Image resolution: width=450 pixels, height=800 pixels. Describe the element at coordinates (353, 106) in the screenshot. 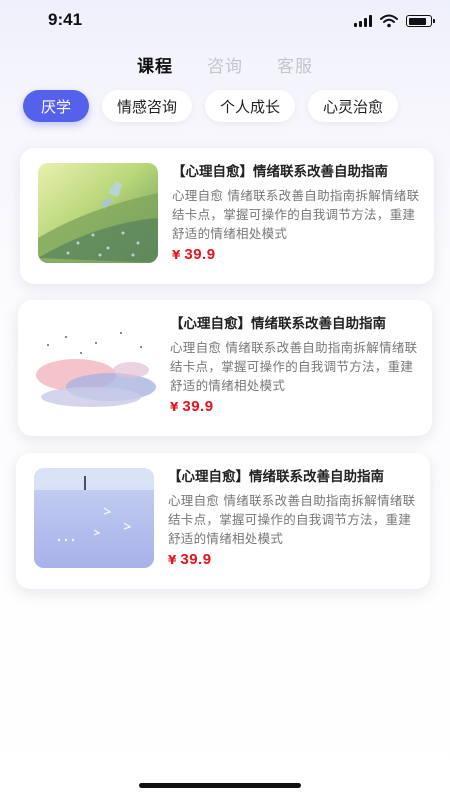

I see `chip-soul-healing: 心灵治愈` at that location.